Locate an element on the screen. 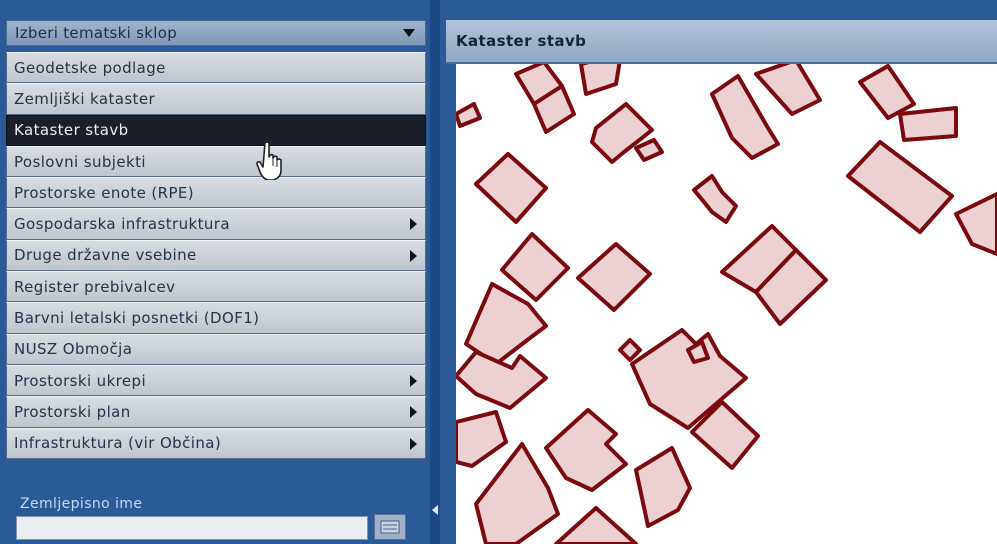  menu-item-label: Register prebivalcev is located at coordinates (95, 286).